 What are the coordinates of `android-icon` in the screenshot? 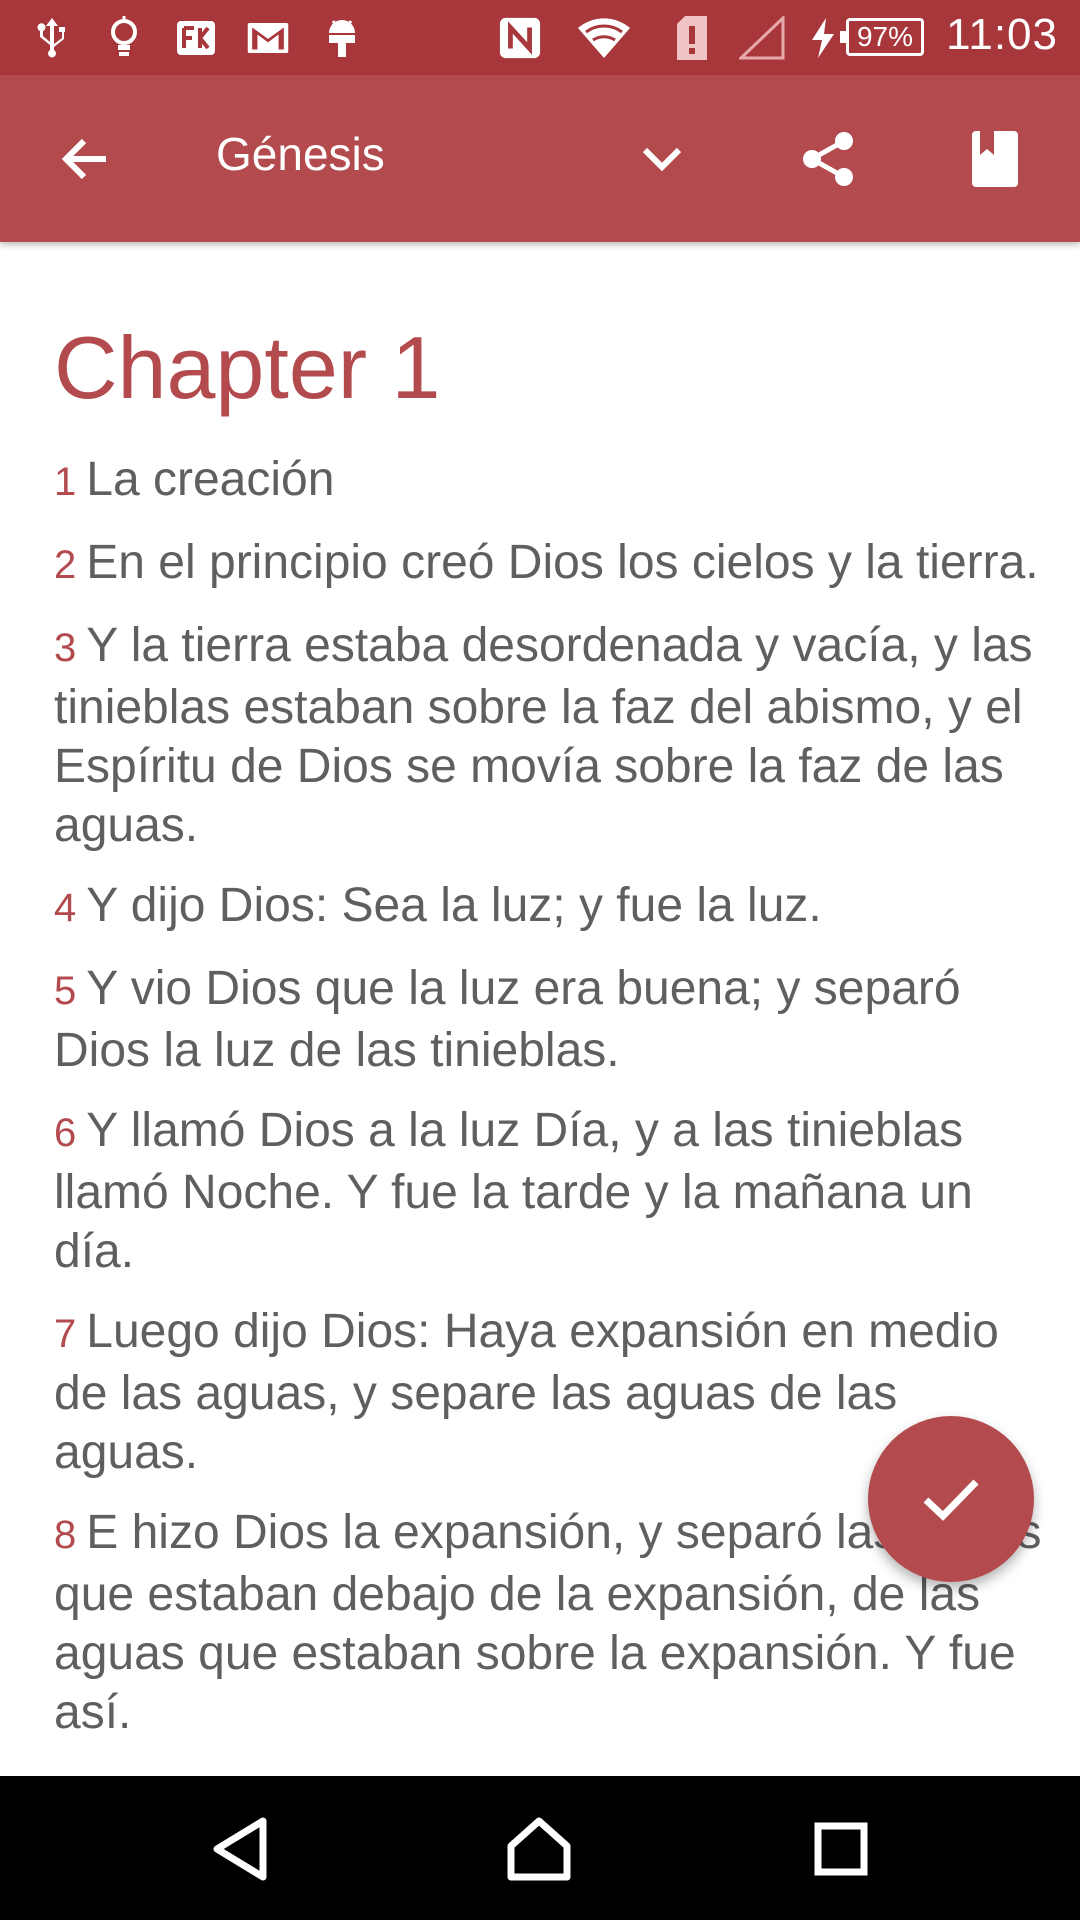 It's located at (342, 38).